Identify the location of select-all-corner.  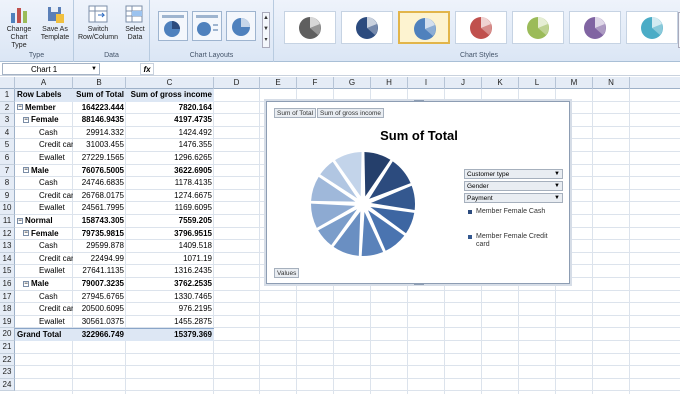
(7, 83).